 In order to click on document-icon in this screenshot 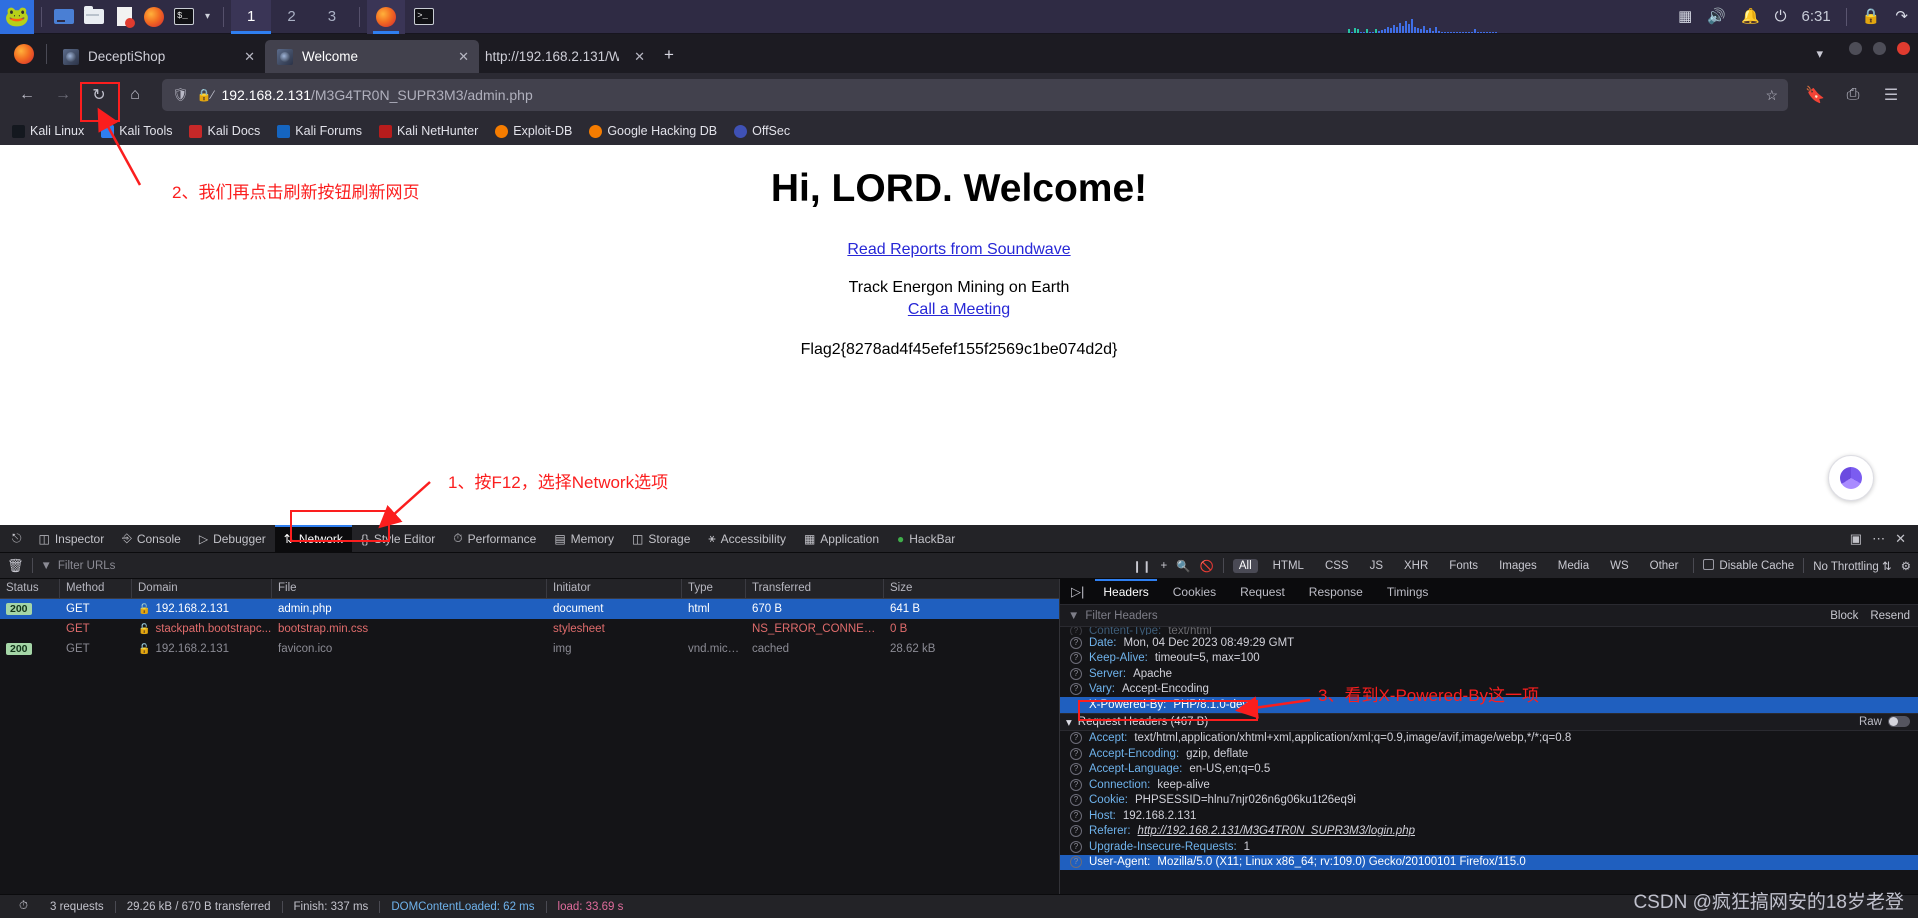, I will do `click(124, 17)`.